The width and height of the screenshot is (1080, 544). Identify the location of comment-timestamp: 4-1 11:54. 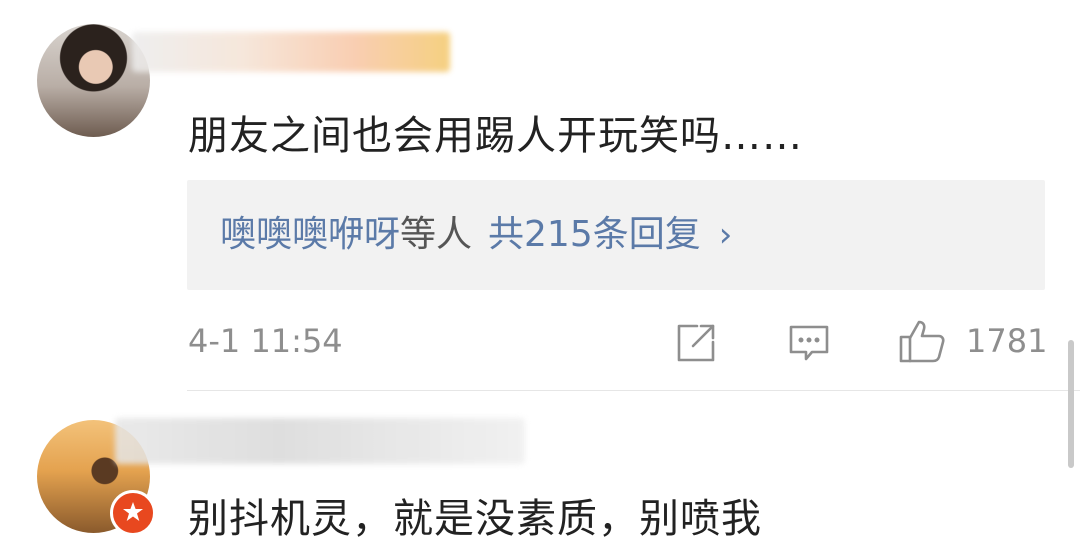
(265, 341).